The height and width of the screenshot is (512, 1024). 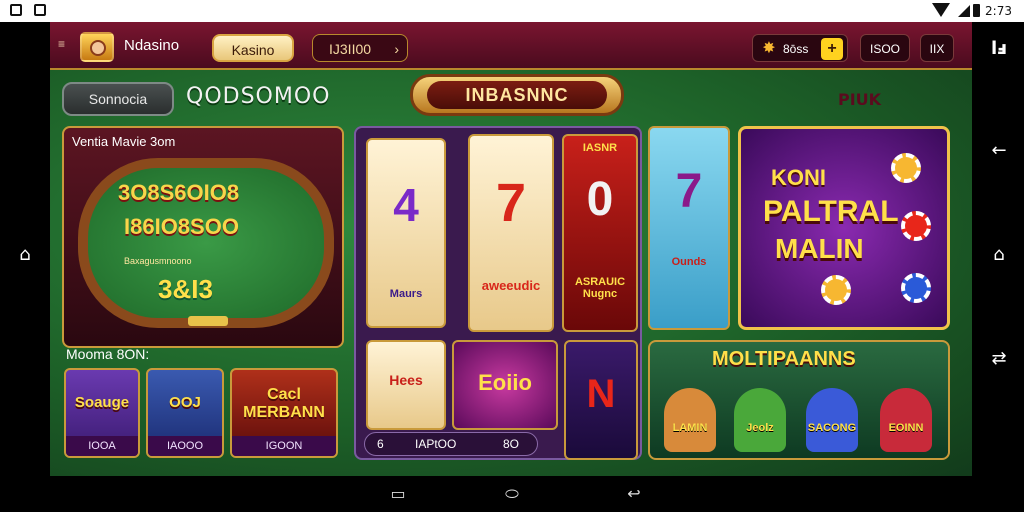 I want to click on character-3: SACONG, so click(x=832, y=420).